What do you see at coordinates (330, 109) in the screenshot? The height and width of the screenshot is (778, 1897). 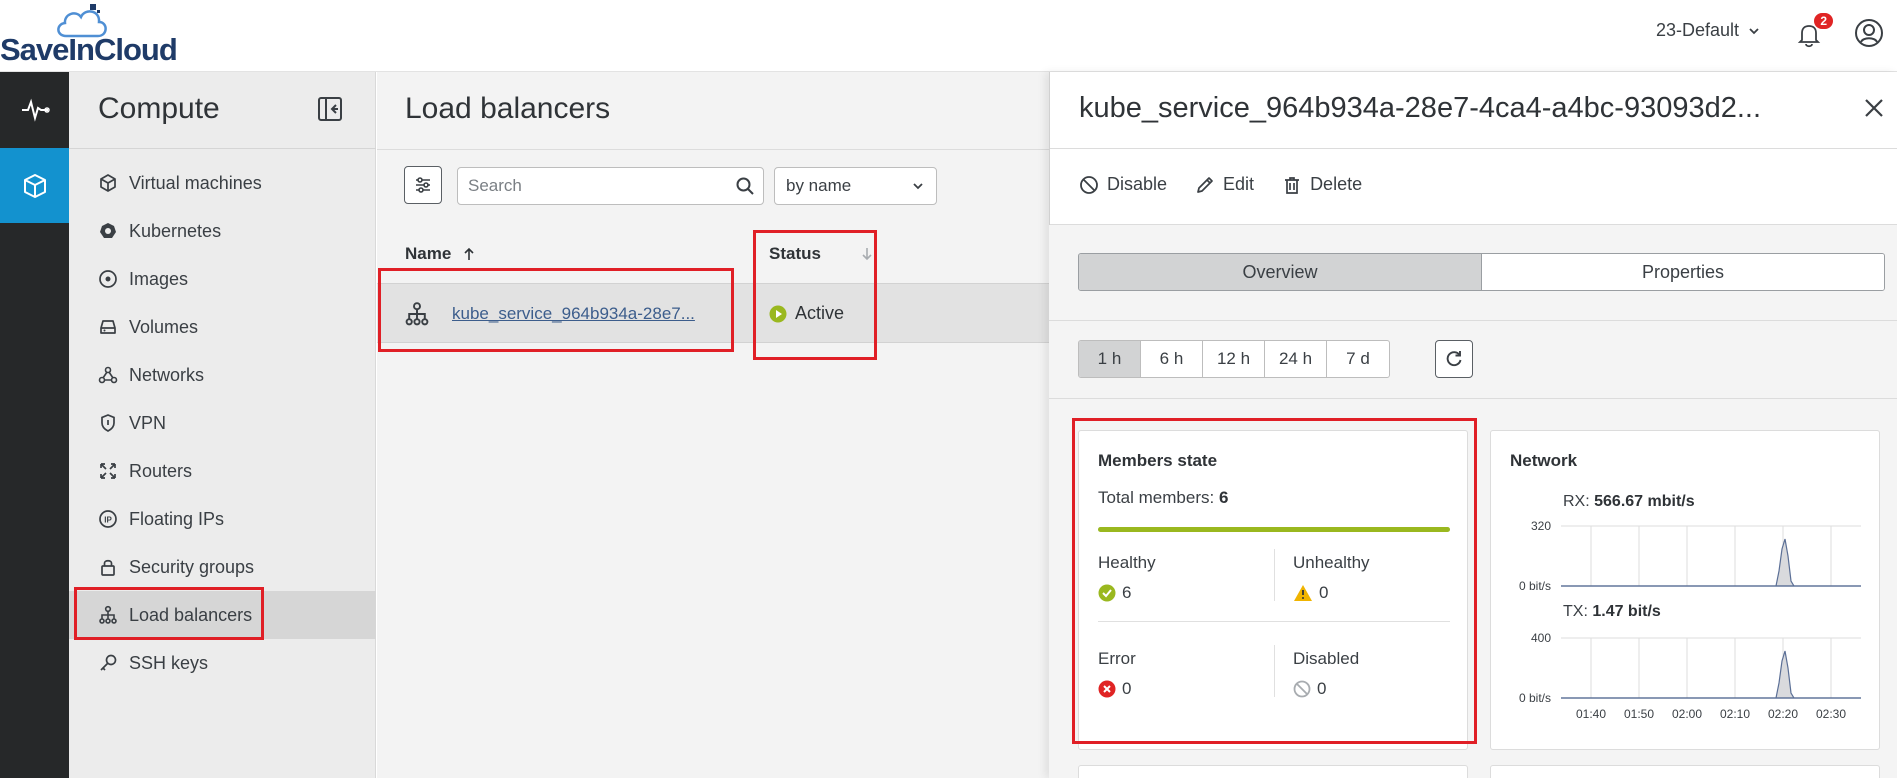 I see `collapse-panel-icon` at bounding box center [330, 109].